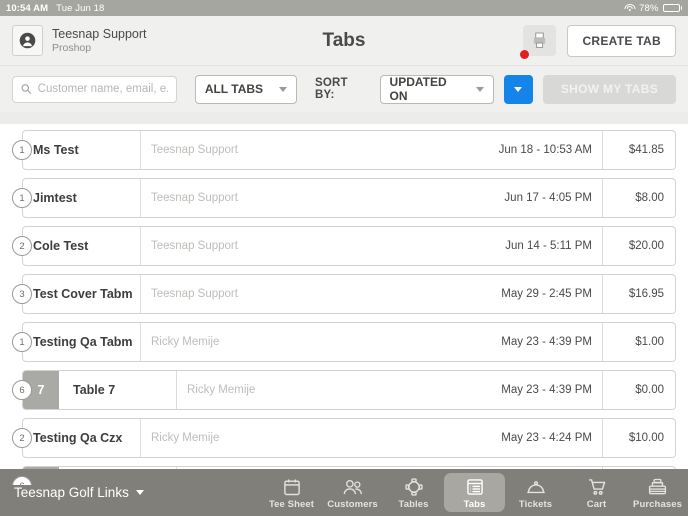 The height and width of the screenshot is (516, 688). What do you see at coordinates (71, 492) in the screenshot?
I see `course-name: Teesnap Golf Links` at bounding box center [71, 492].